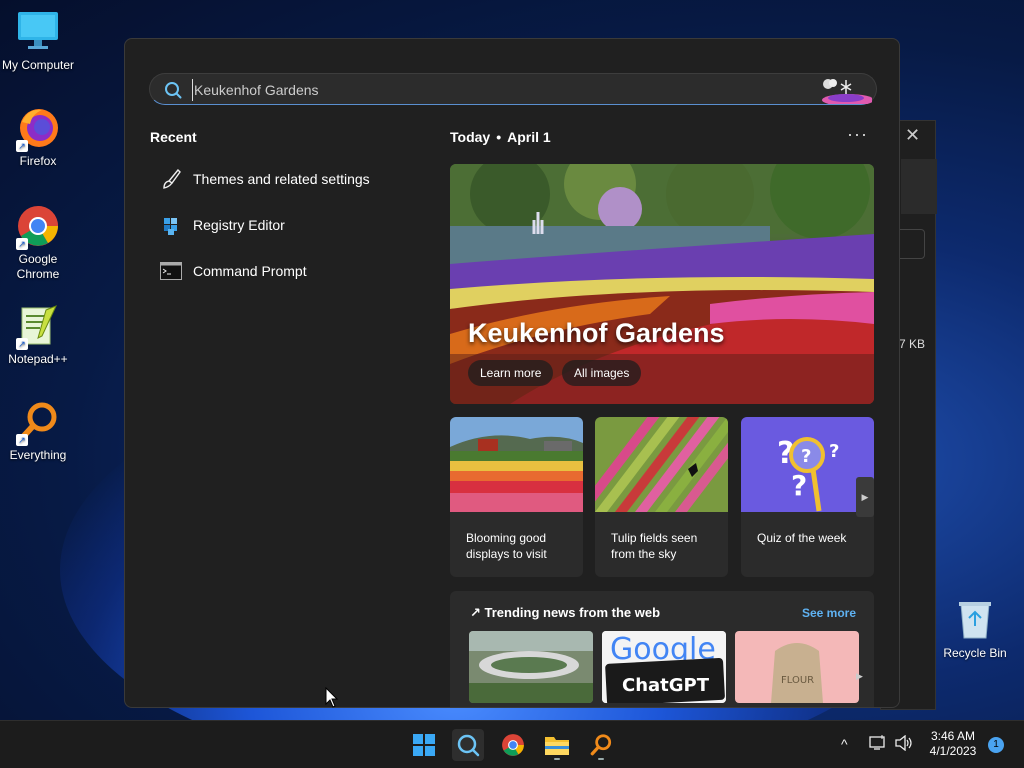 This screenshot has height=768, width=1024. Describe the element at coordinates (857, 134) in the screenshot. I see `more-options-button: ···` at that location.